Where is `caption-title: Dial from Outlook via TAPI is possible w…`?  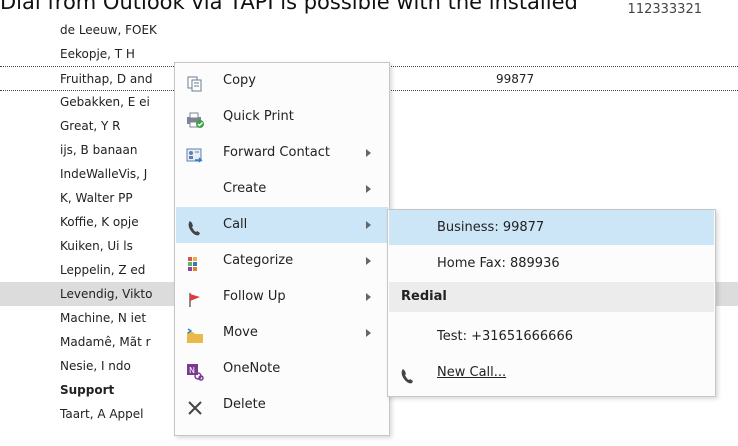 caption-title: Dial from Outlook via TAPI is possible w… is located at coordinates (289, 7).